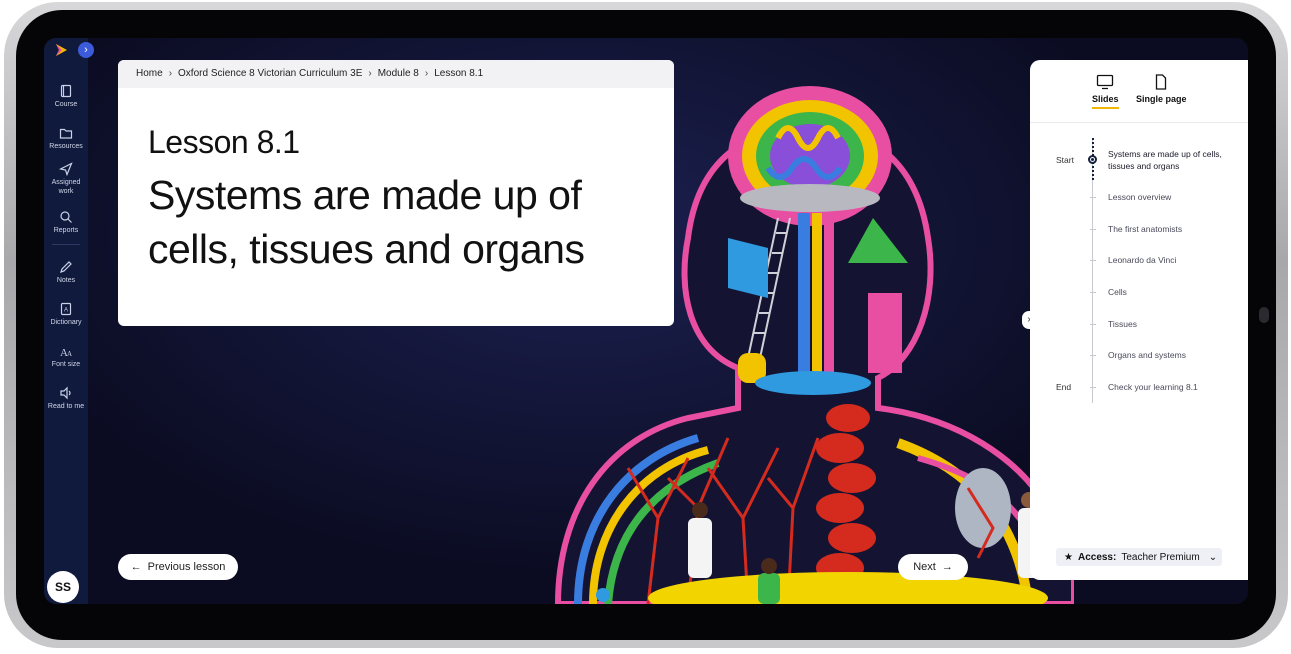 Image resolution: width=1291 pixels, height=654 pixels. I want to click on access-level-dropdown: ★ Access: Teacher Premium ⌄, so click(1139, 557).